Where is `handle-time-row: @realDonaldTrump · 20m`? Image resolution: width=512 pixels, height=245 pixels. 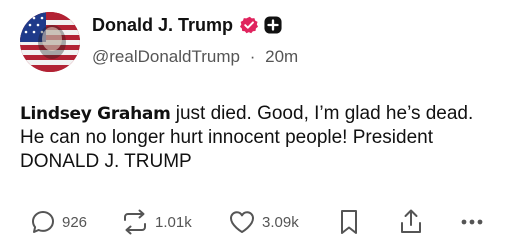 handle-time-row: @realDonaldTrump · 20m is located at coordinates (195, 57).